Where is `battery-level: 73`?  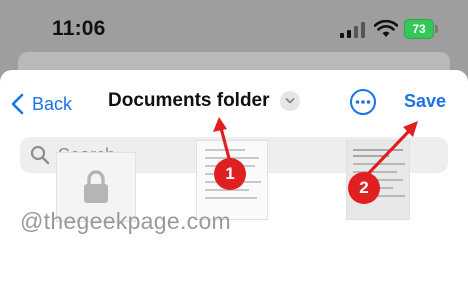 battery-level: 73 is located at coordinates (419, 29).